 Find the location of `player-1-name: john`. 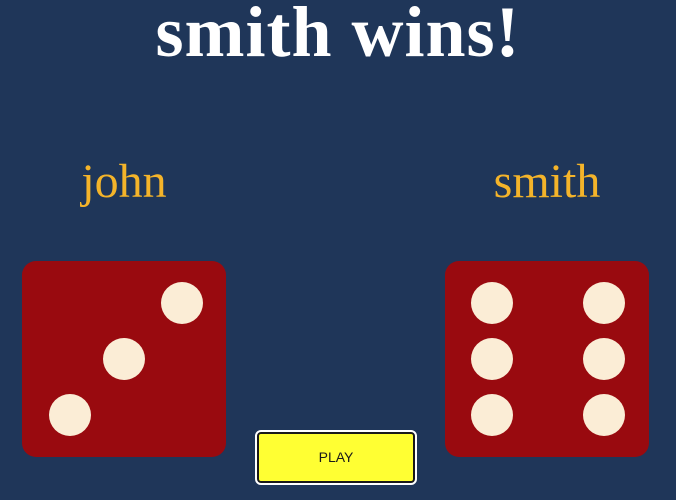

player-1-name: john is located at coordinates (124, 181).